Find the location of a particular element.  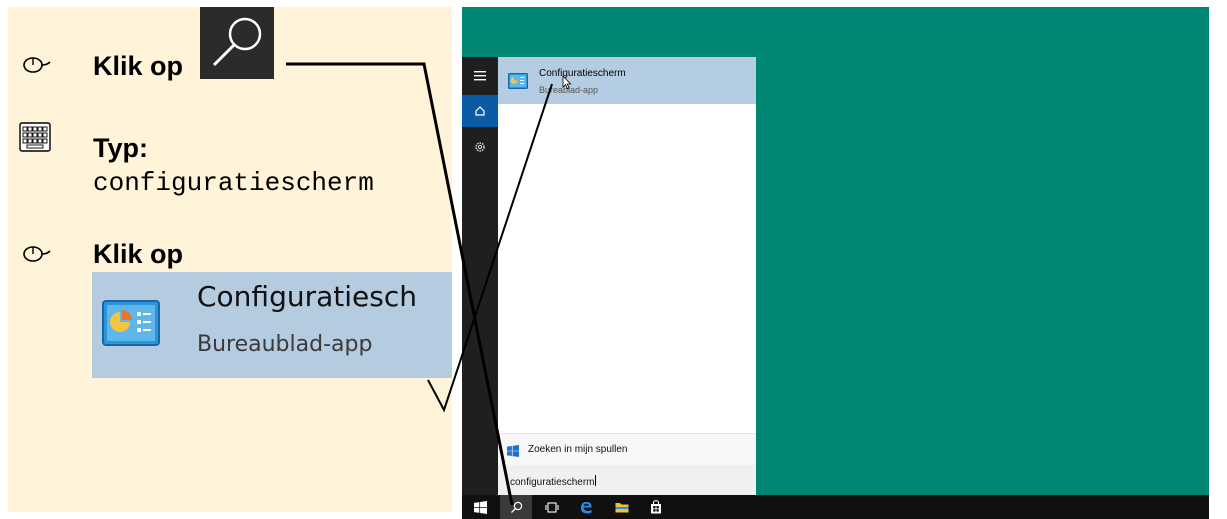

file-explorer-icon is located at coordinates (622, 507).